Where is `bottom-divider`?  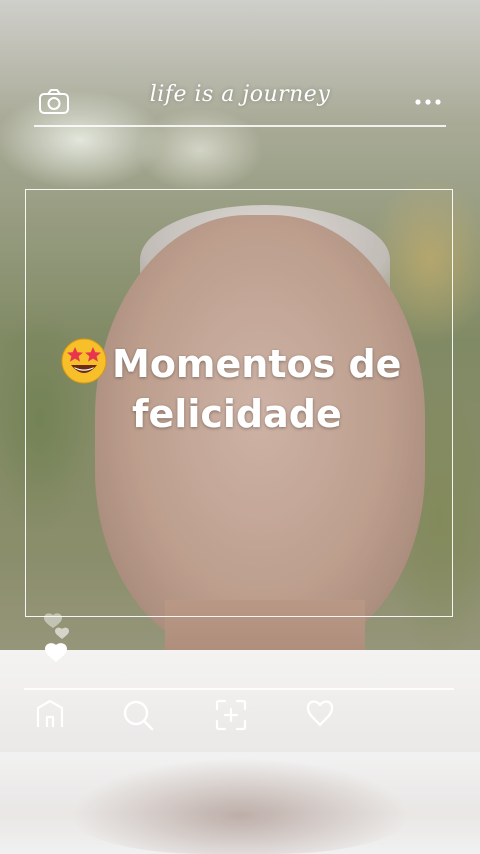
bottom-divider is located at coordinates (239, 689).